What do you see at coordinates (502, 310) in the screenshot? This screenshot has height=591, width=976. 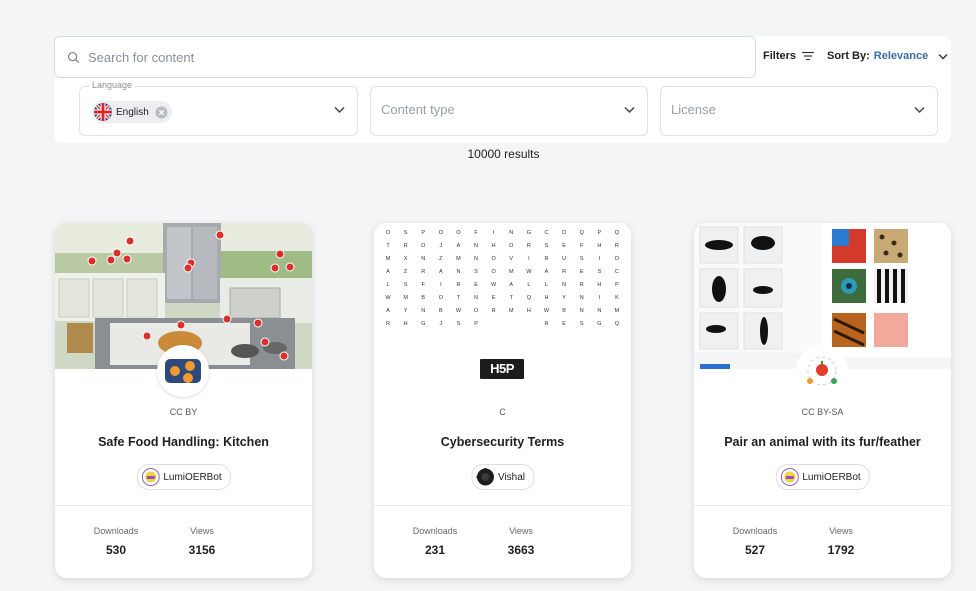 I see `wordsearch-row: AYNBWORMHWBNNM` at bounding box center [502, 310].